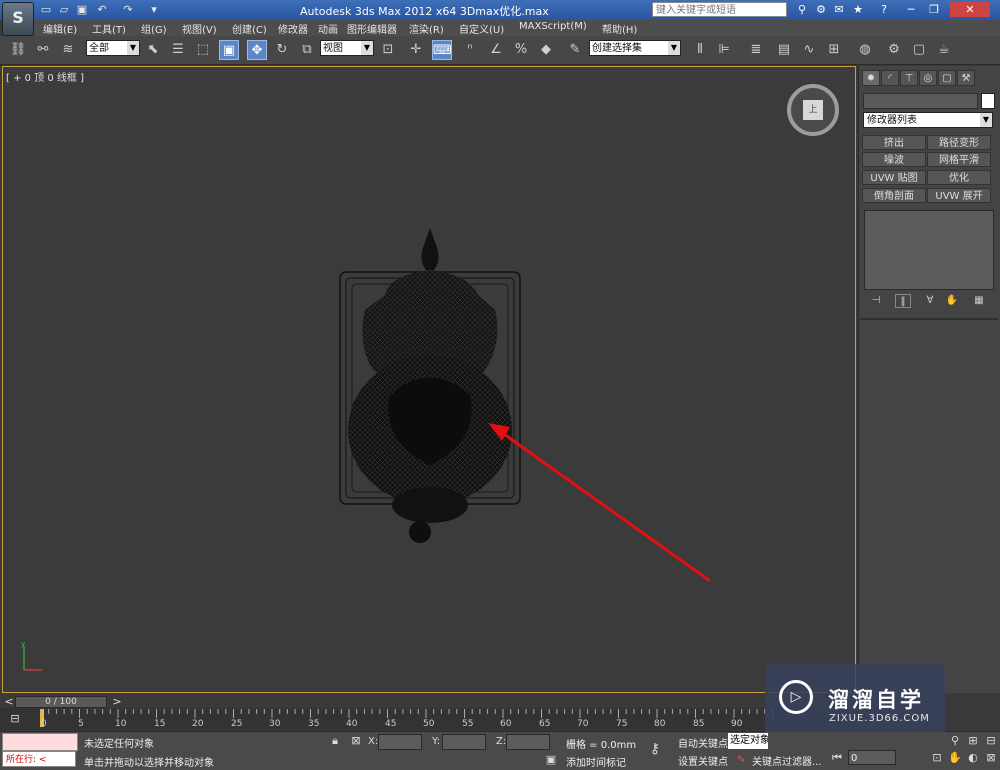 The height and width of the screenshot is (770, 1000). Describe the element at coordinates (928, 120) in the screenshot. I see `modifier-list-dropdown: 修改器列表 ▼` at that location.